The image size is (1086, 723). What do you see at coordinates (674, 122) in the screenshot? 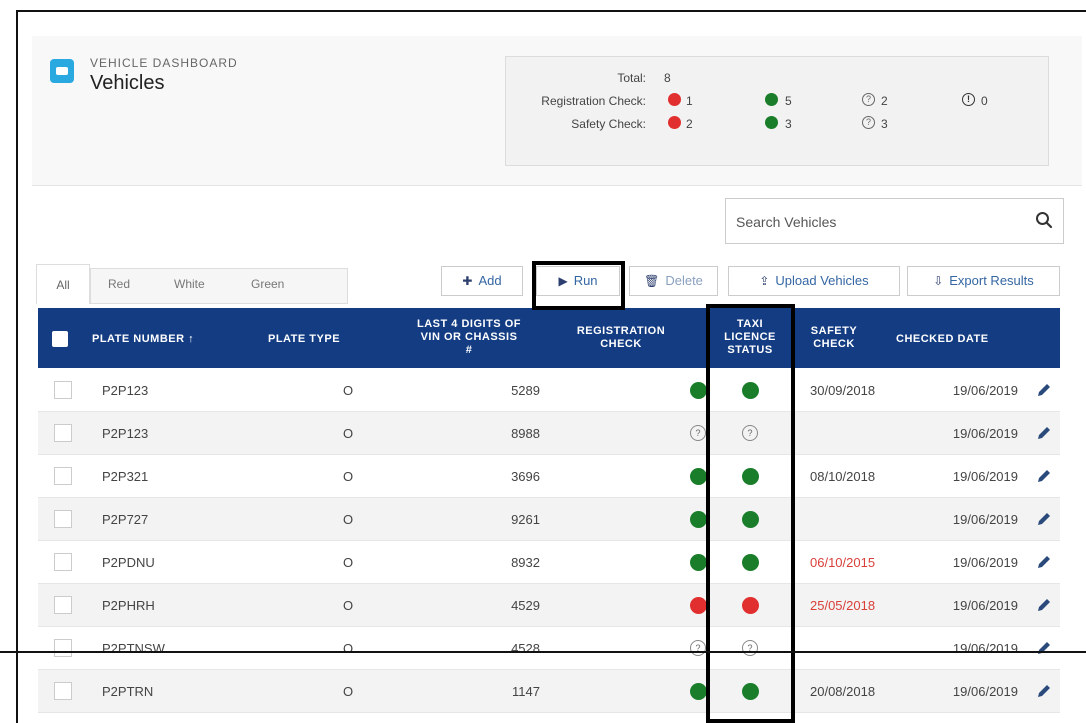
I see `safety-fail-icon` at bounding box center [674, 122].